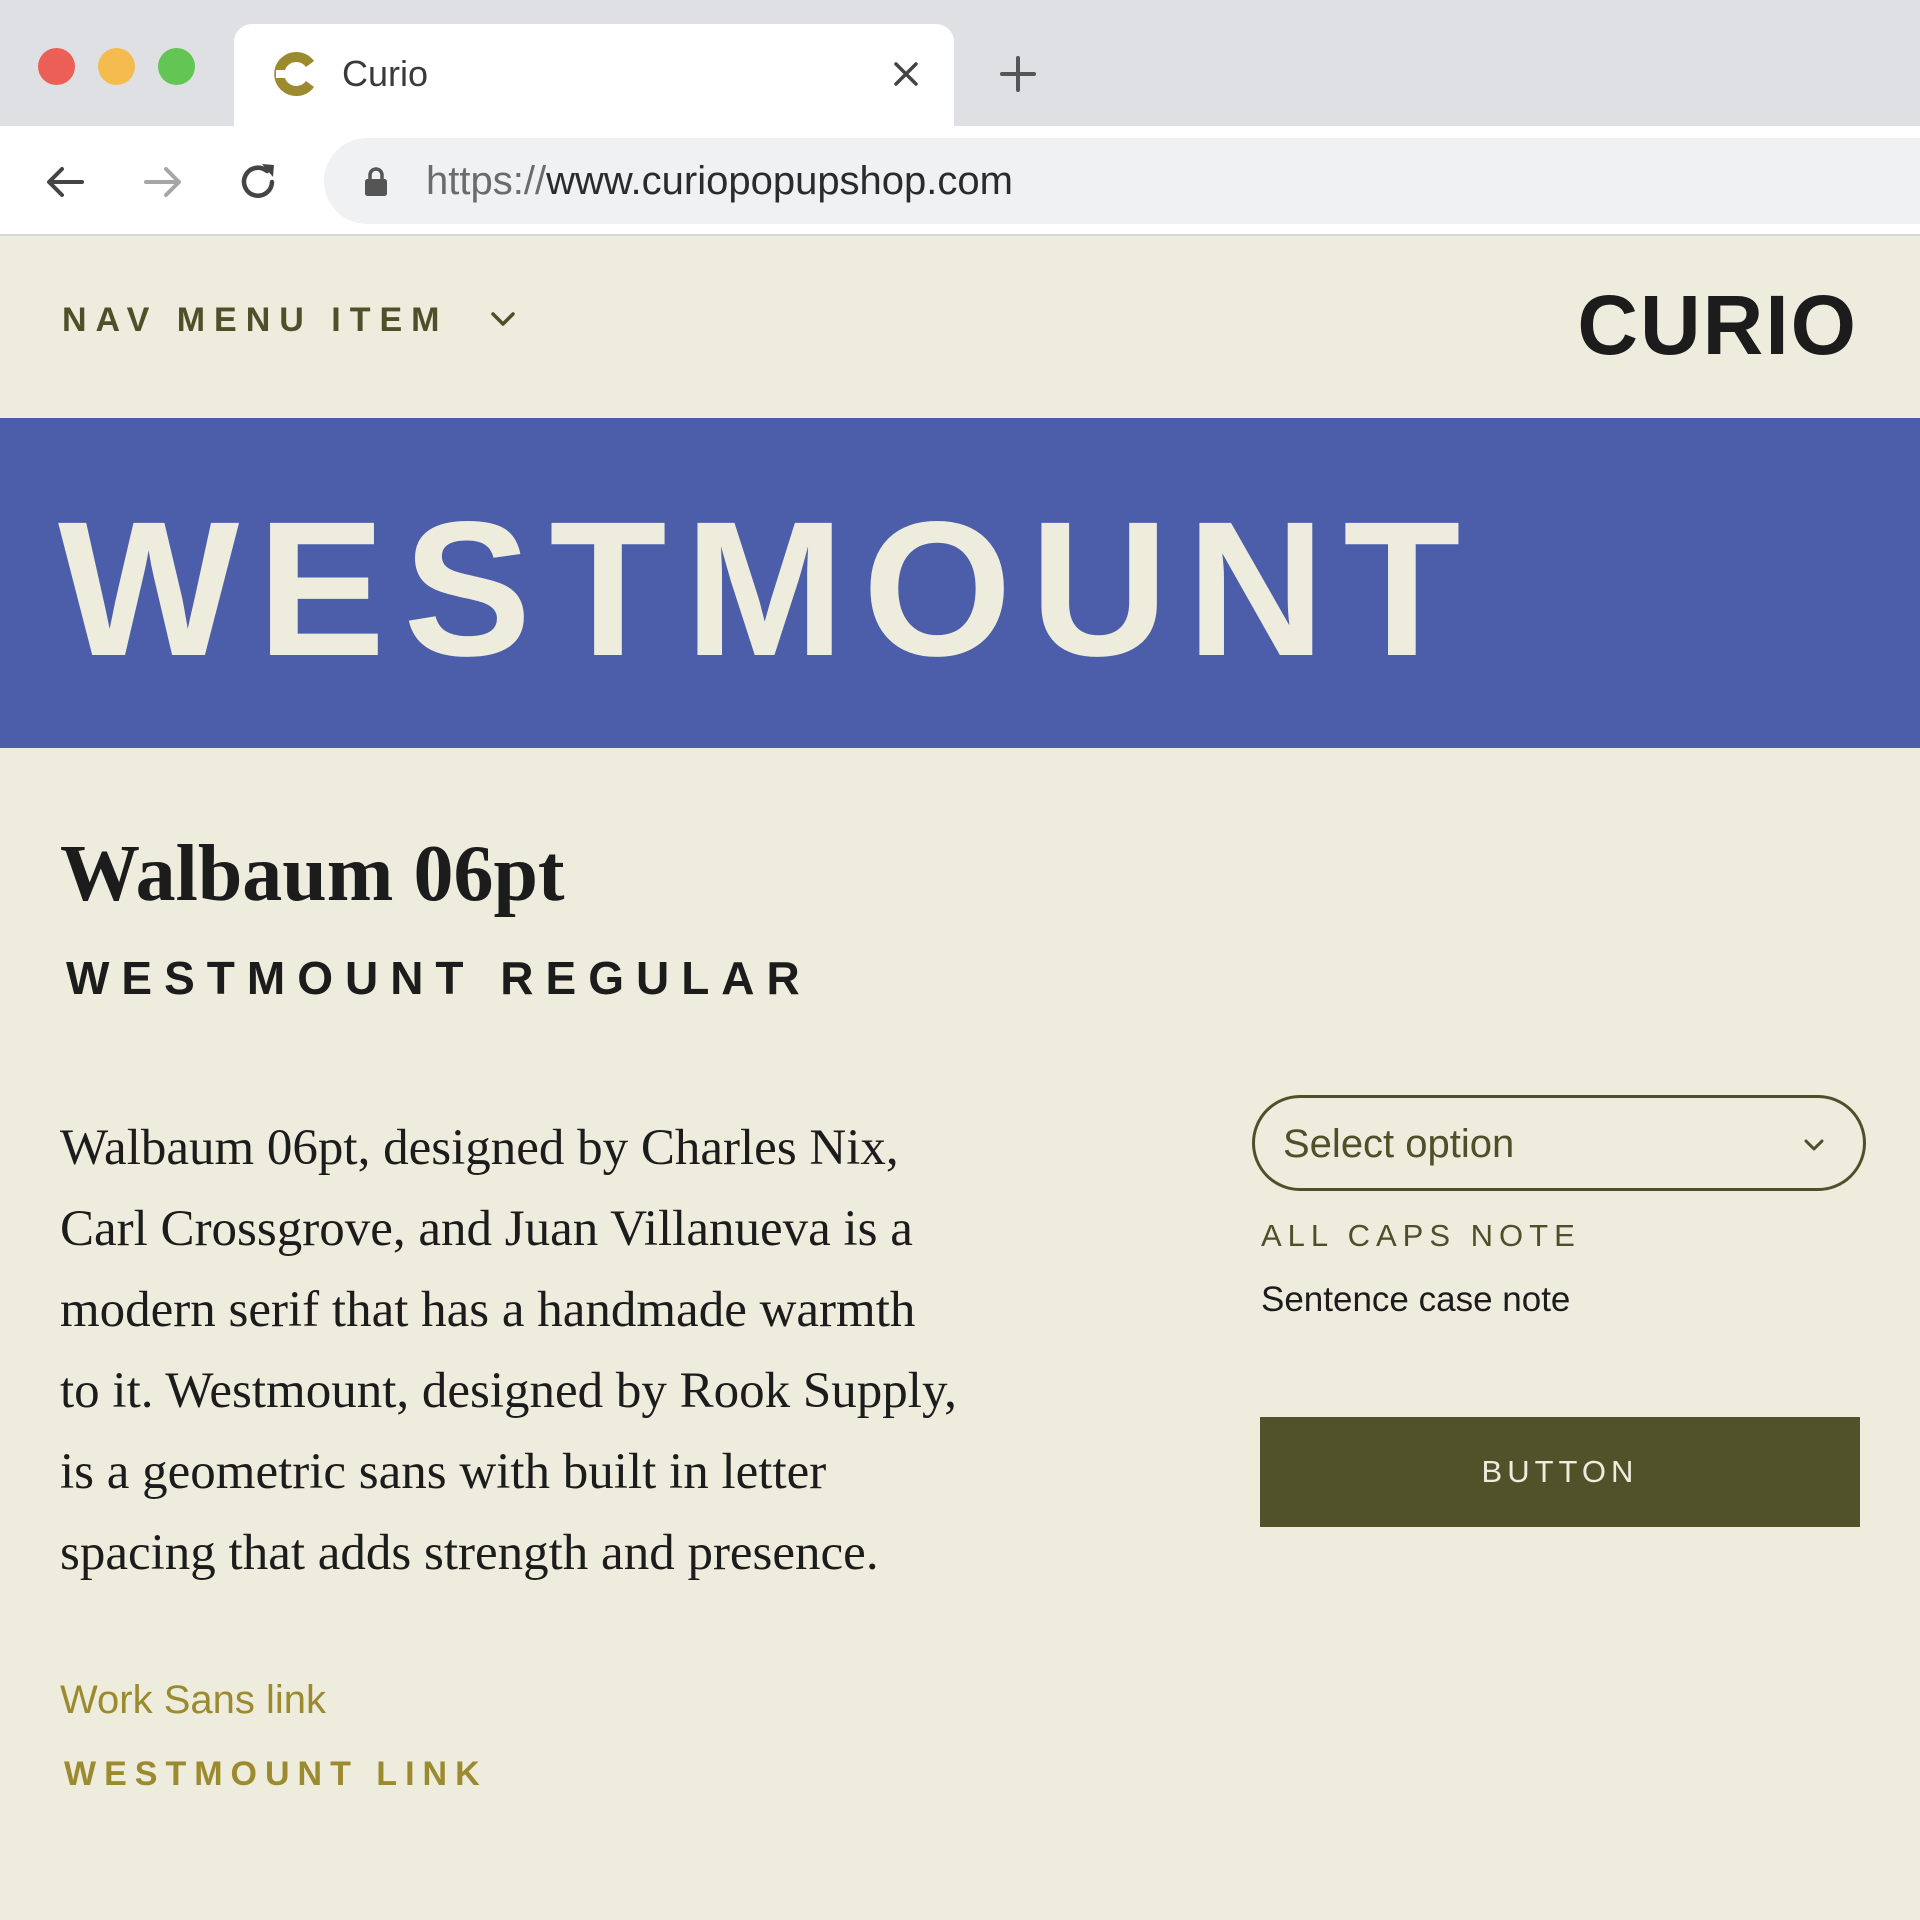  What do you see at coordinates (312, 874) in the screenshot?
I see `page-heading: Walbaum 06pt` at bounding box center [312, 874].